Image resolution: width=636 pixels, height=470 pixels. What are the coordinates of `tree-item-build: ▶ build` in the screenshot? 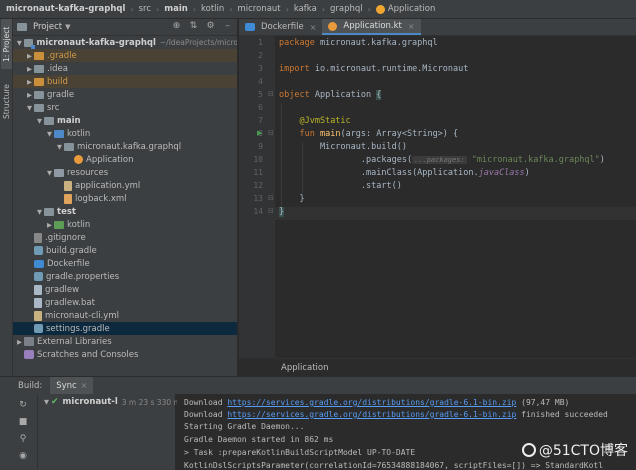 It's located at (125, 81).